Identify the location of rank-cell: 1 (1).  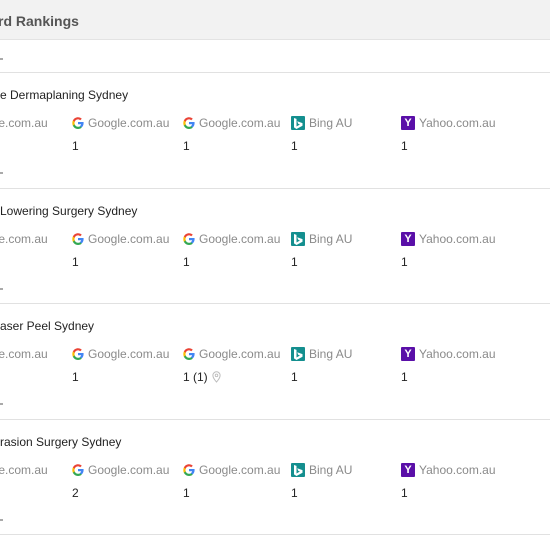
(202, 377).